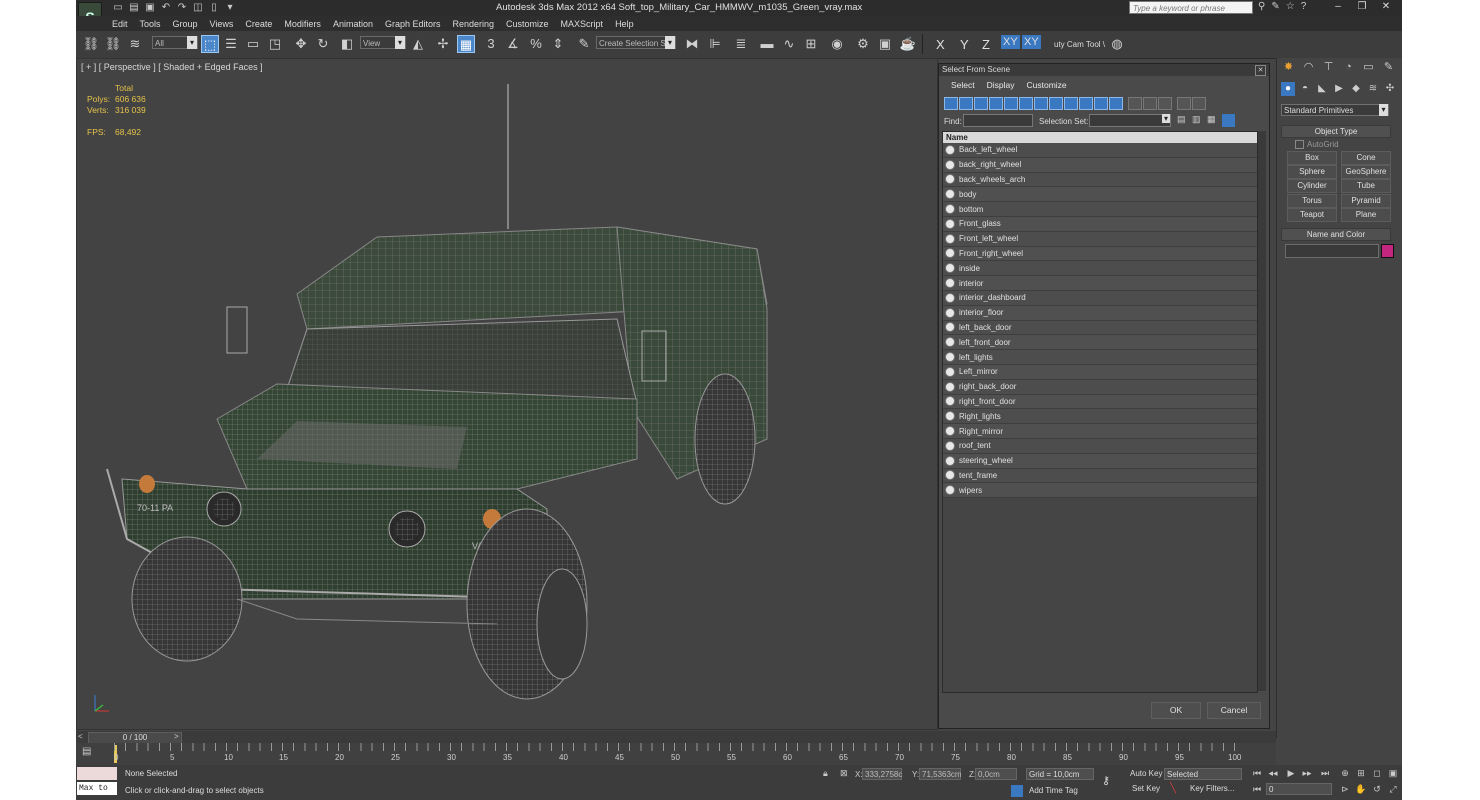  What do you see at coordinates (1336, 131) in the screenshot?
I see `object-type-rollout: Object Type` at bounding box center [1336, 131].